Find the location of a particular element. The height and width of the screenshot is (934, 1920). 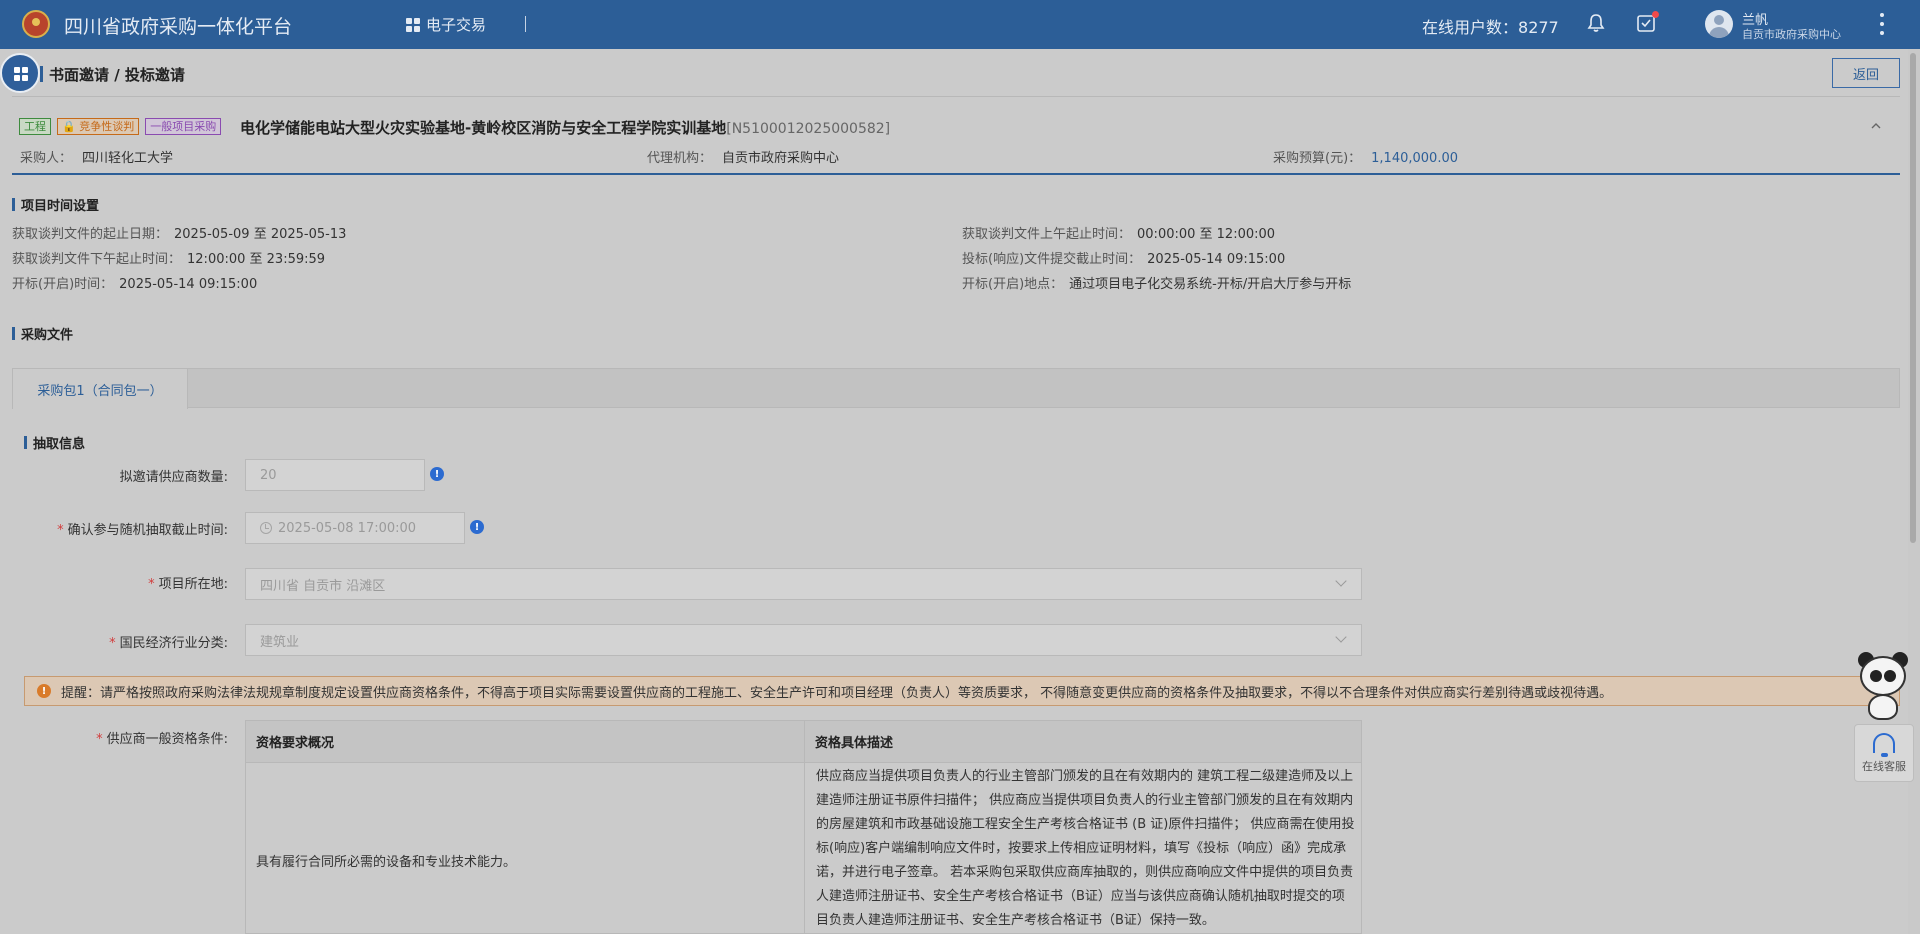

avatar is located at coordinates (1719, 24).